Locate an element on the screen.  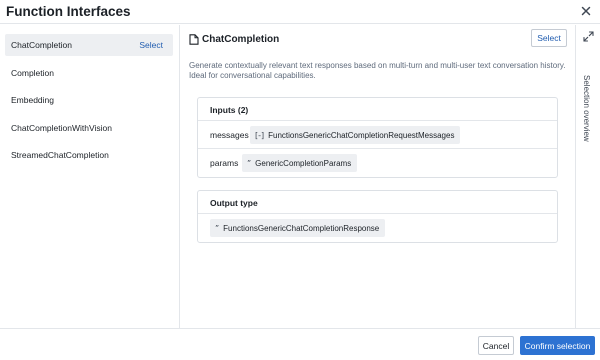
sidebar-item-label: StreamedChatCompletion is located at coordinates (60, 155).